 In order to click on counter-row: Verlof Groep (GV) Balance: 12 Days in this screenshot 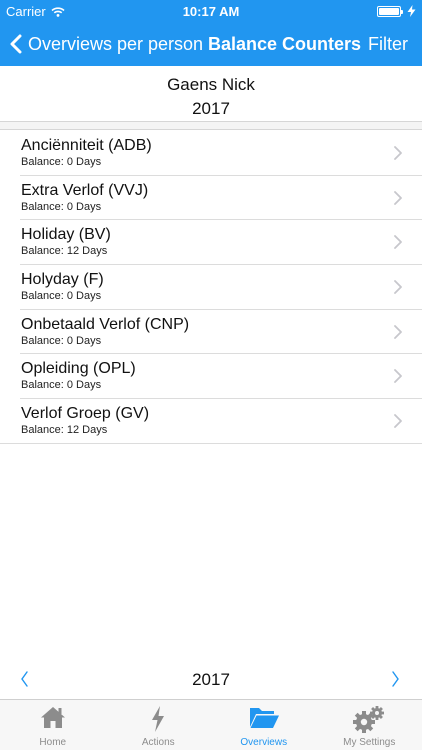, I will do `click(211, 421)`.